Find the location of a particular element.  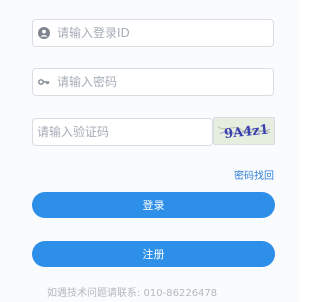

username-input is located at coordinates (165, 33).